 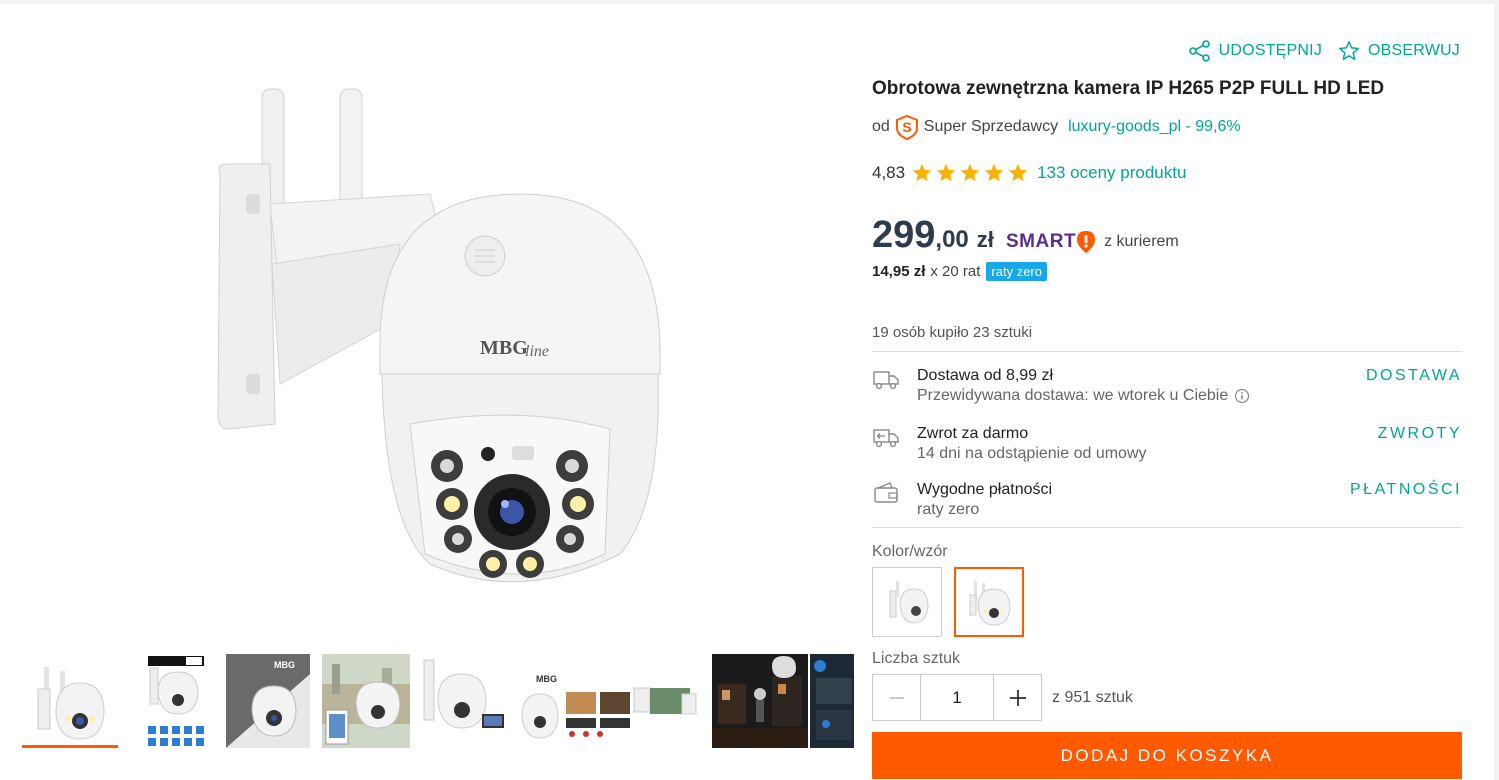 What do you see at coordinates (904, 235) in the screenshot?
I see `price-integer: 299` at bounding box center [904, 235].